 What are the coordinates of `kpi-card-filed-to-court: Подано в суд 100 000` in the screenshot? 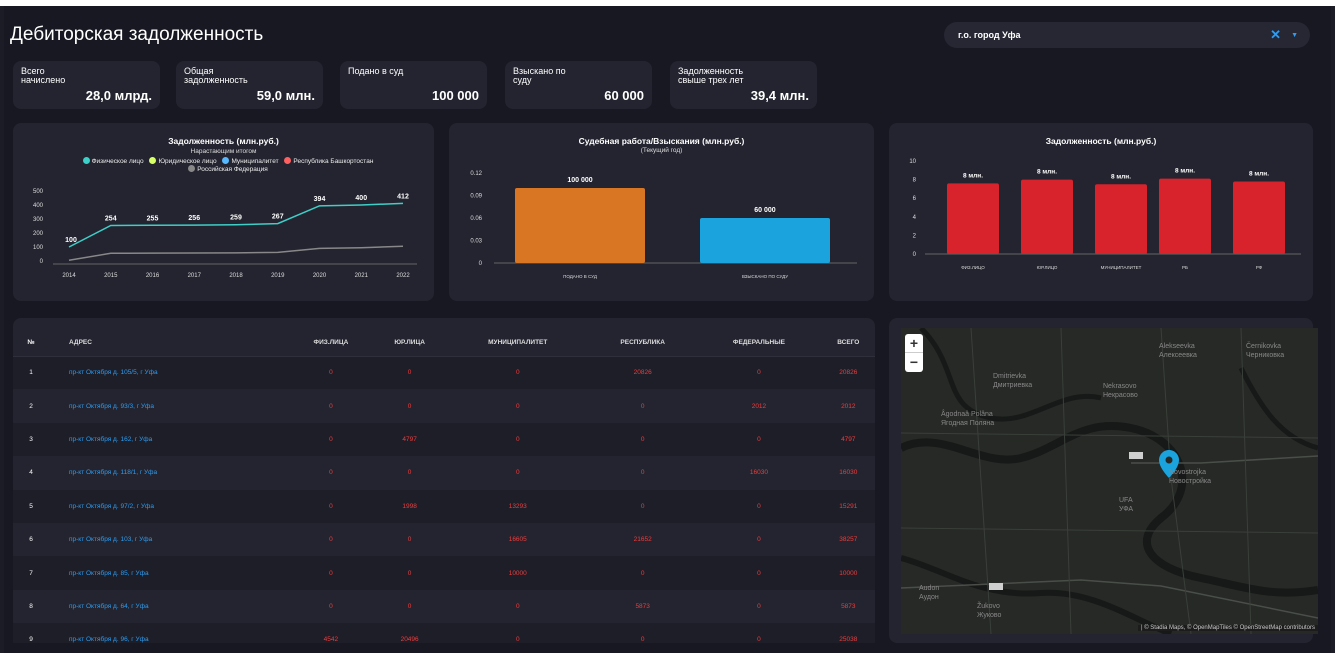 It's located at (413, 85).